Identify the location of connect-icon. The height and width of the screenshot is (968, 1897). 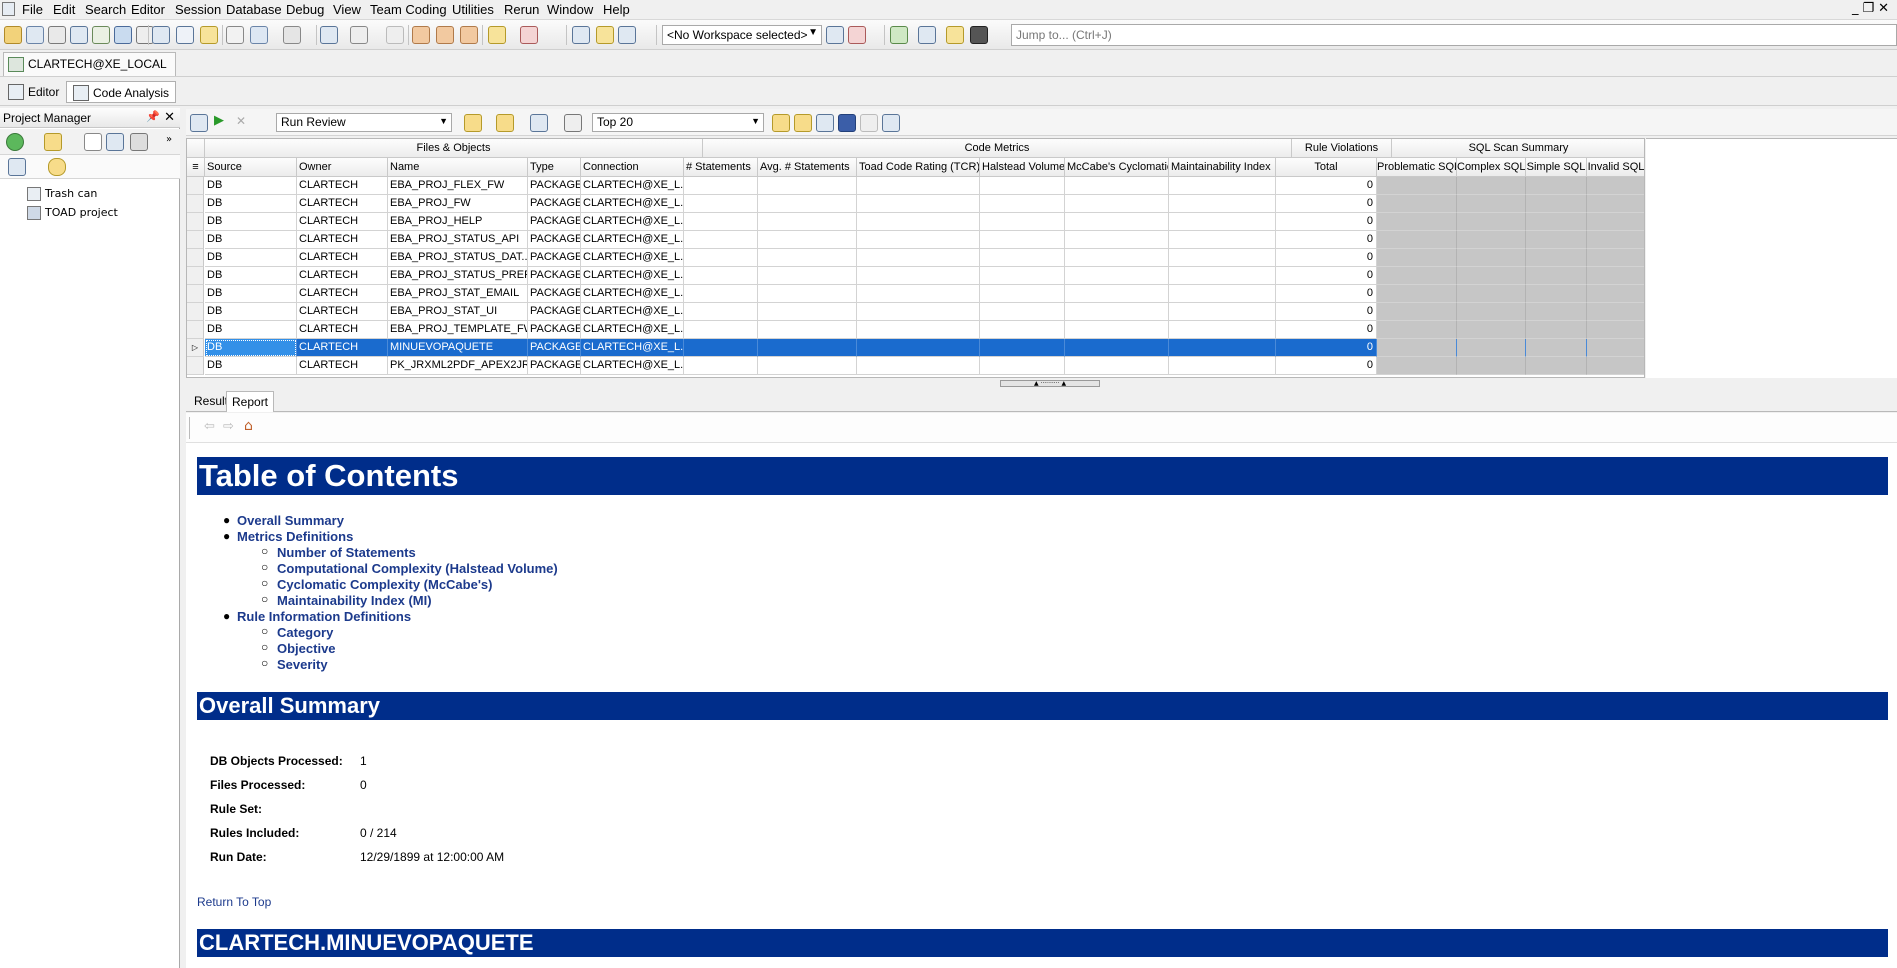
(899, 35).